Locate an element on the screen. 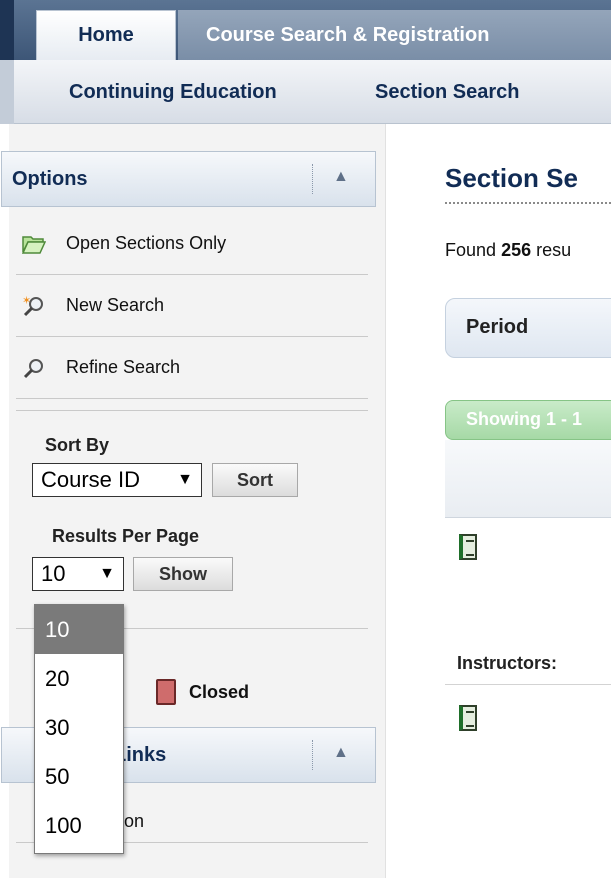  tab-home: Home is located at coordinates (106, 35).